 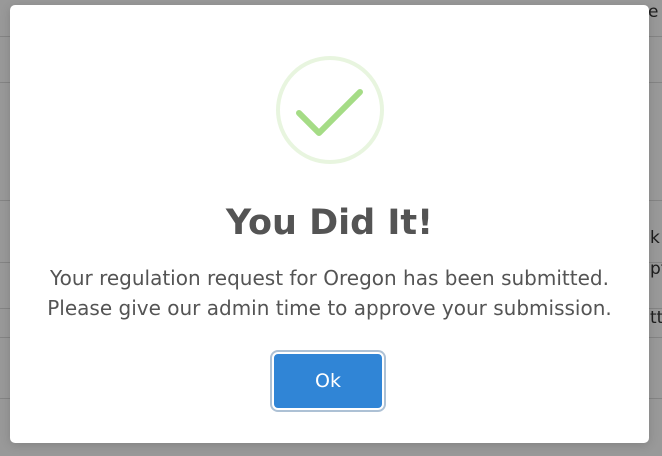 What do you see at coordinates (330, 110) in the screenshot?
I see `success-checkmark-icon` at bounding box center [330, 110].